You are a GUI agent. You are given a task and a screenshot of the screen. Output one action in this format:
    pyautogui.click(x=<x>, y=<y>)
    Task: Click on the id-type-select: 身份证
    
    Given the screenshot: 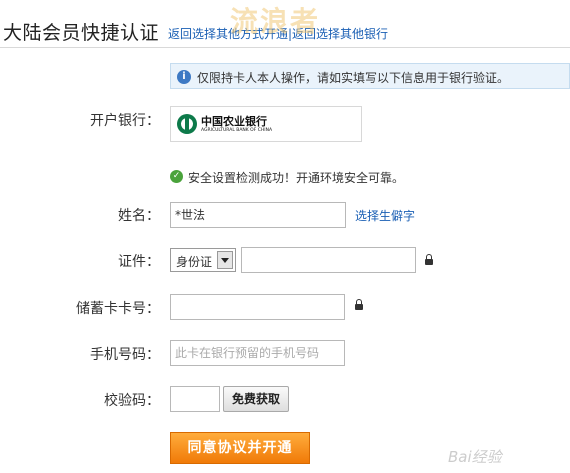 What is the action you would take?
    pyautogui.click(x=203, y=260)
    